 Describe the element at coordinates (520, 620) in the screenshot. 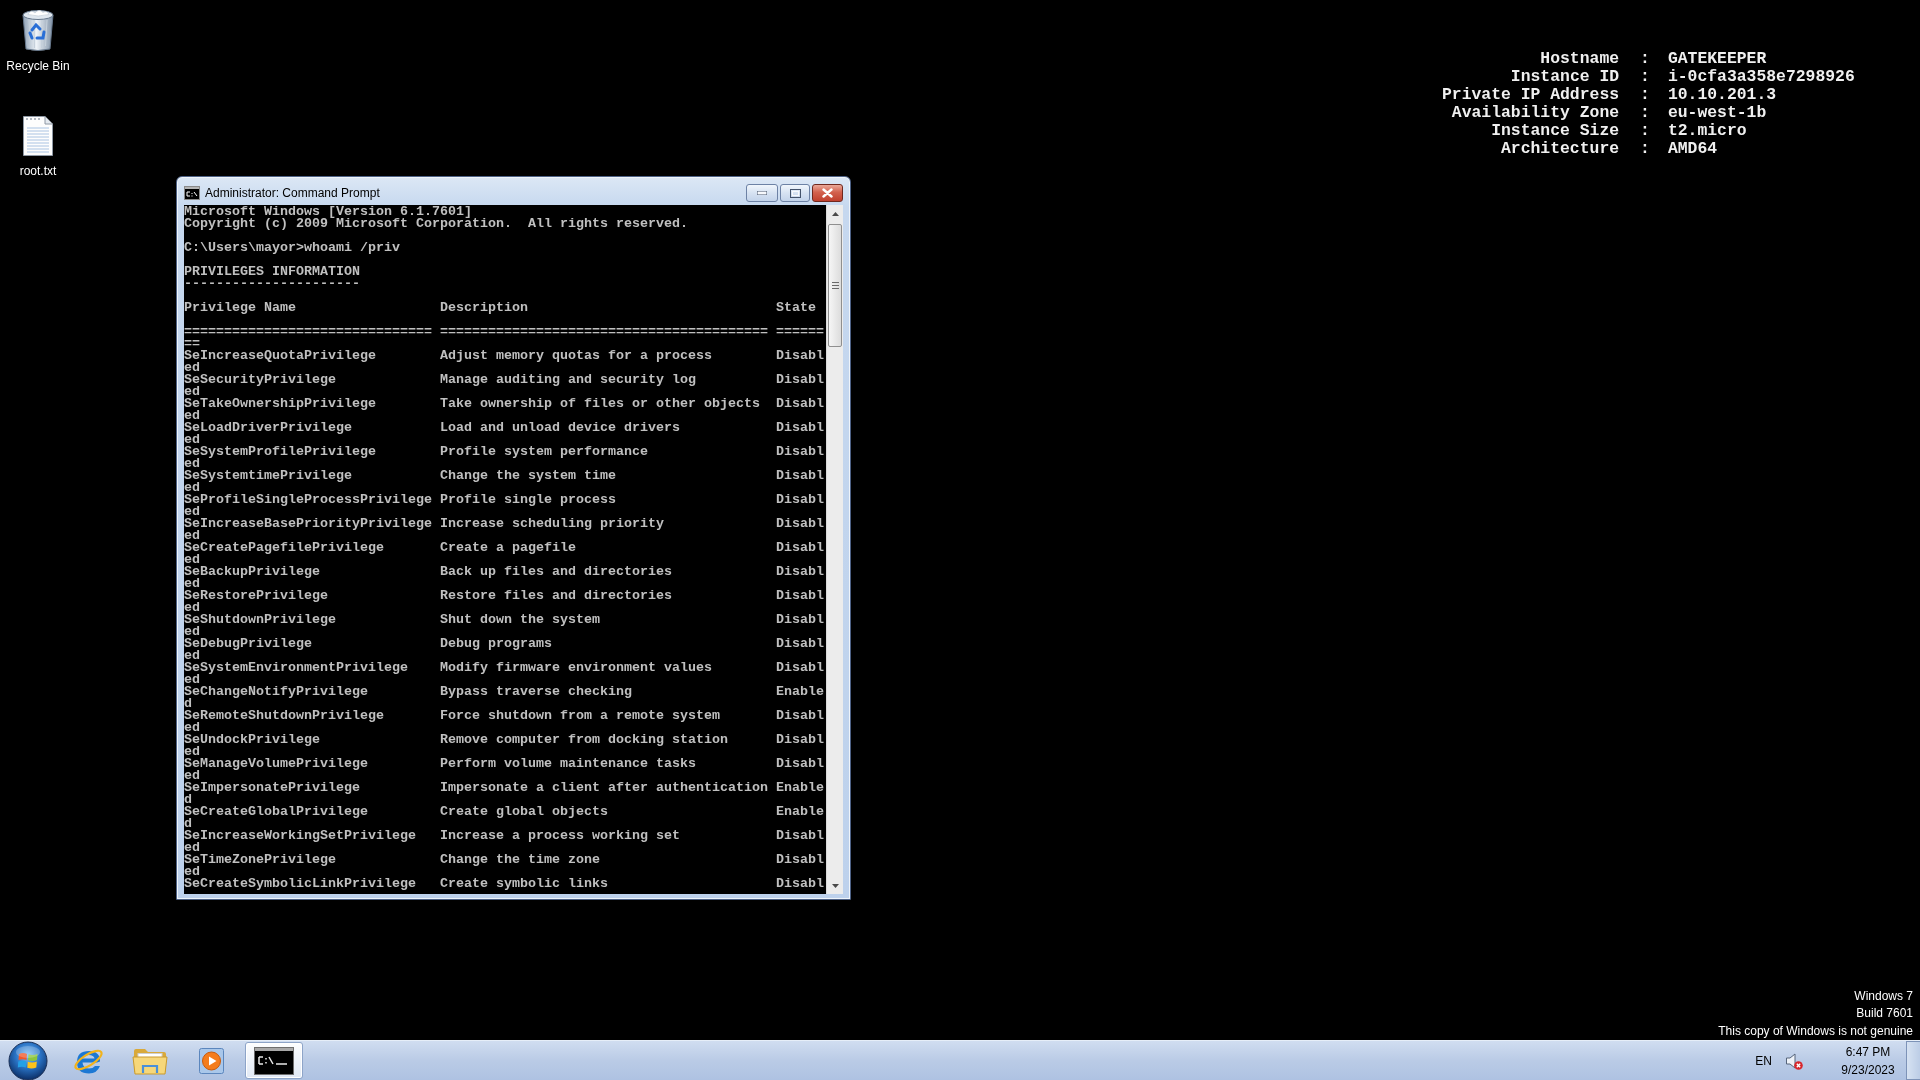

I see `privilege-description: Shut down the system` at that location.